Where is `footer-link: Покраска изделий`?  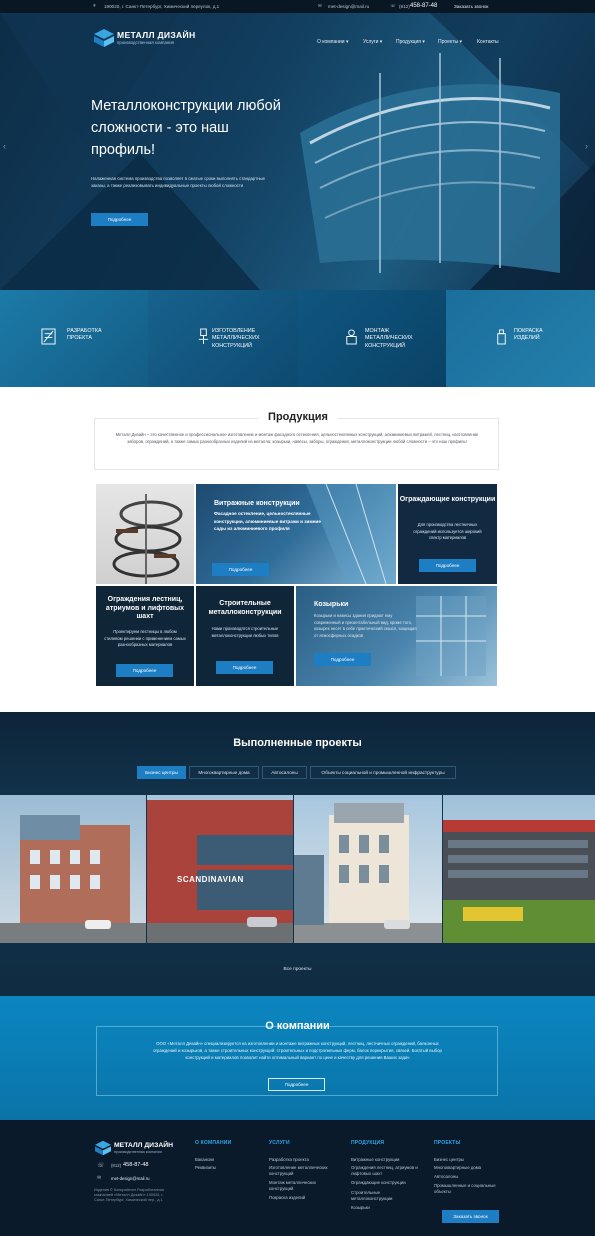
footer-link: Покраска изделий is located at coordinates (302, 1198).